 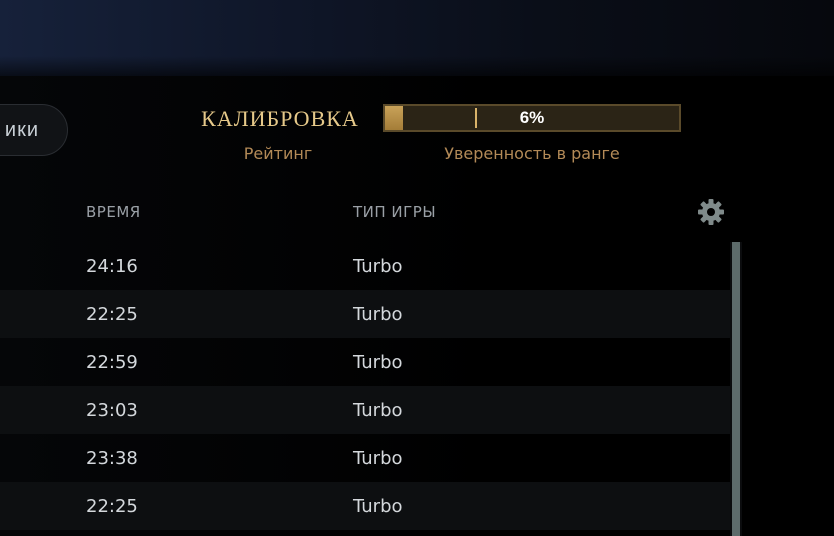 I want to click on match-time: 24:16, so click(x=112, y=266).